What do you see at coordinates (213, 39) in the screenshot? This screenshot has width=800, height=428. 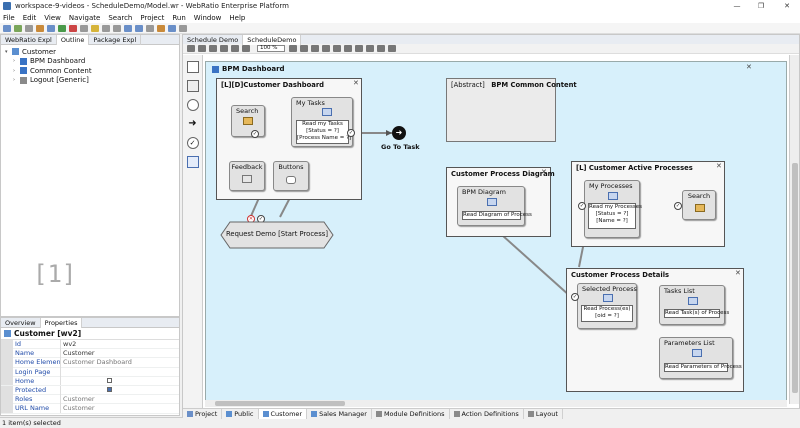 I see `tab-schedule-demo: Schedule Demo` at bounding box center [213, 39].